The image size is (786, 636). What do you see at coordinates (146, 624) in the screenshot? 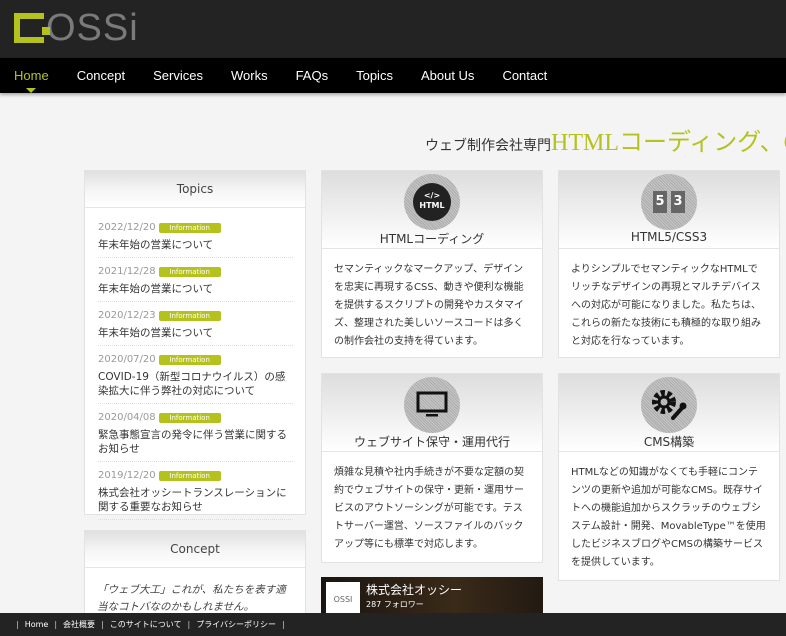
I see `footer-link-about-site: このサイトについて` at bounding box center [146, 624].